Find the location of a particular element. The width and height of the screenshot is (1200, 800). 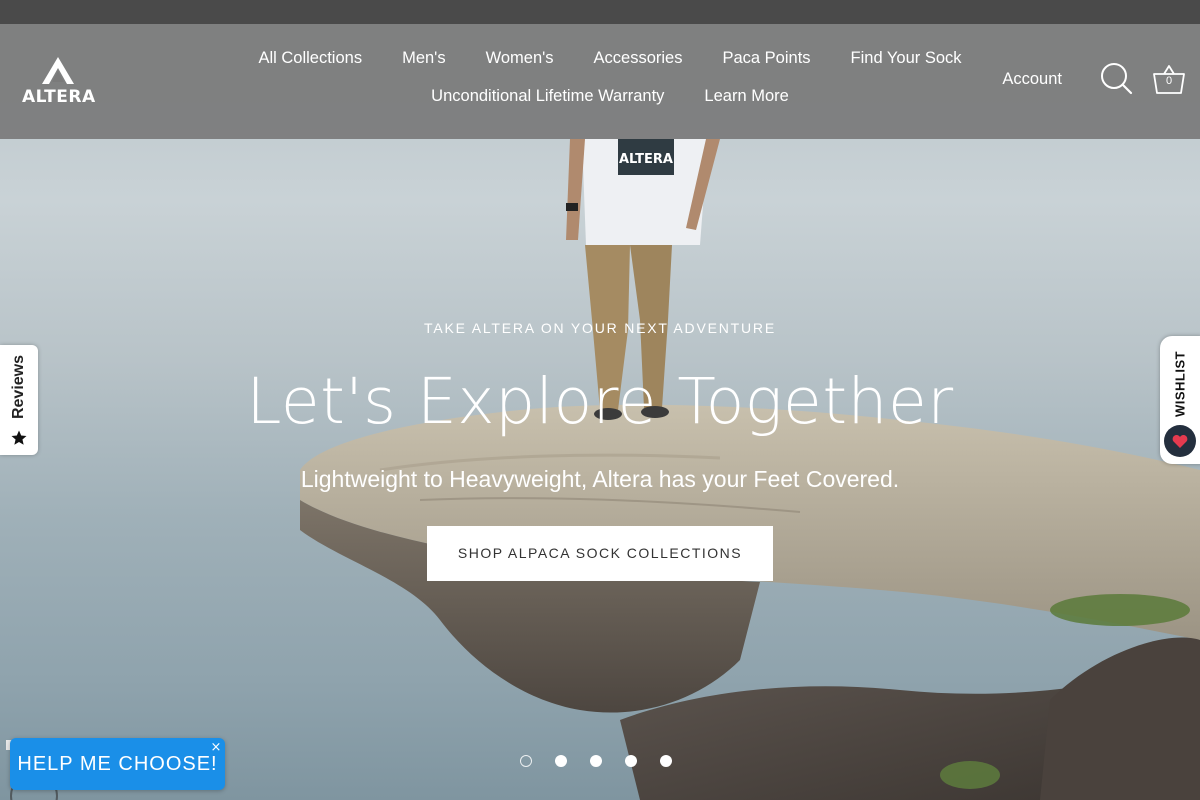

heart-icon is located at coordinates (1180, 441).